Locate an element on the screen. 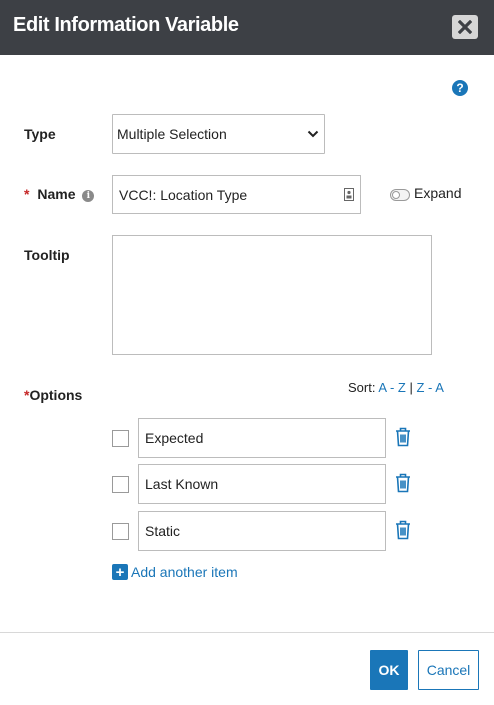 This screenshot has height=705, width=494. expand-label: Expand is located at coordinates (438, 193).